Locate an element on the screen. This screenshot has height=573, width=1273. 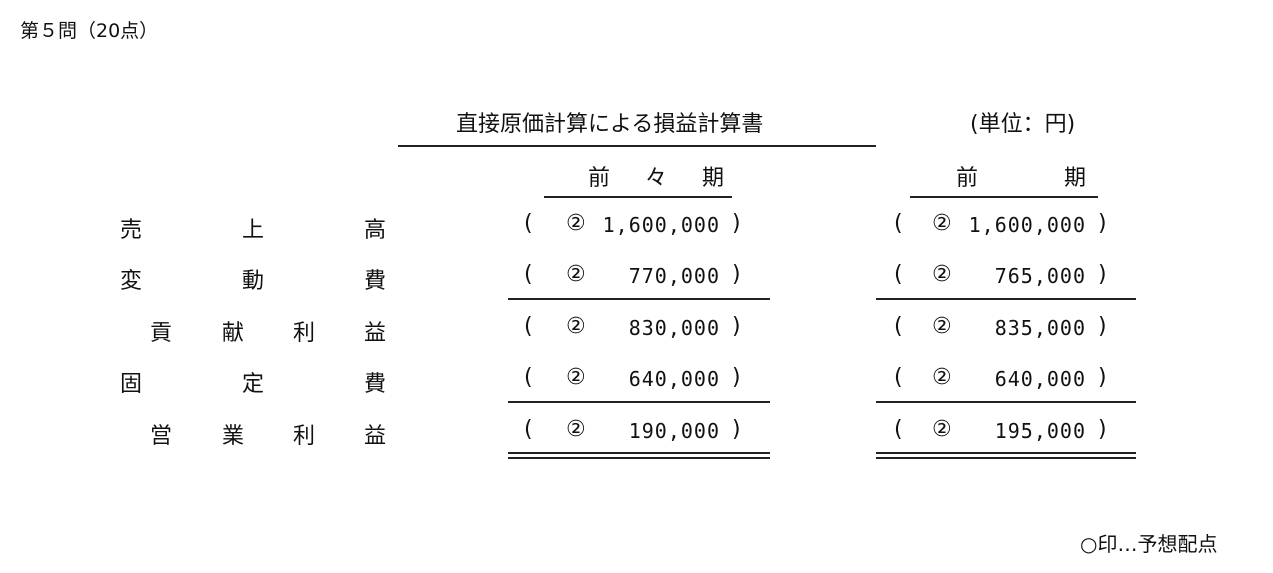
score-legend: ○印…予想配点 is located at coordinates (1149, 544).